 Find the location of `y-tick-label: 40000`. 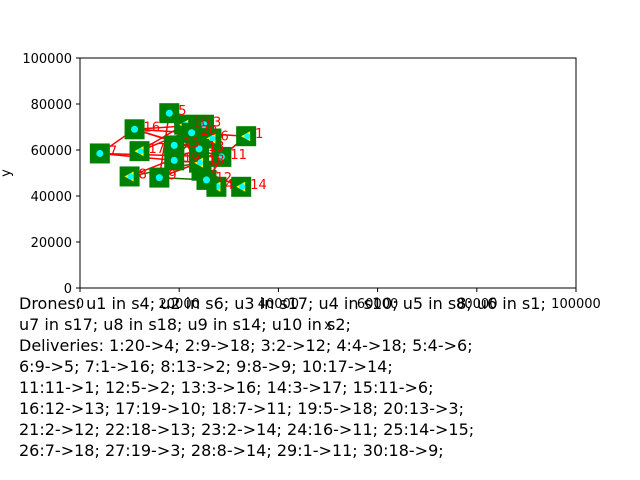

y-tick-label: 40000 is located at coordinates (51, 197).